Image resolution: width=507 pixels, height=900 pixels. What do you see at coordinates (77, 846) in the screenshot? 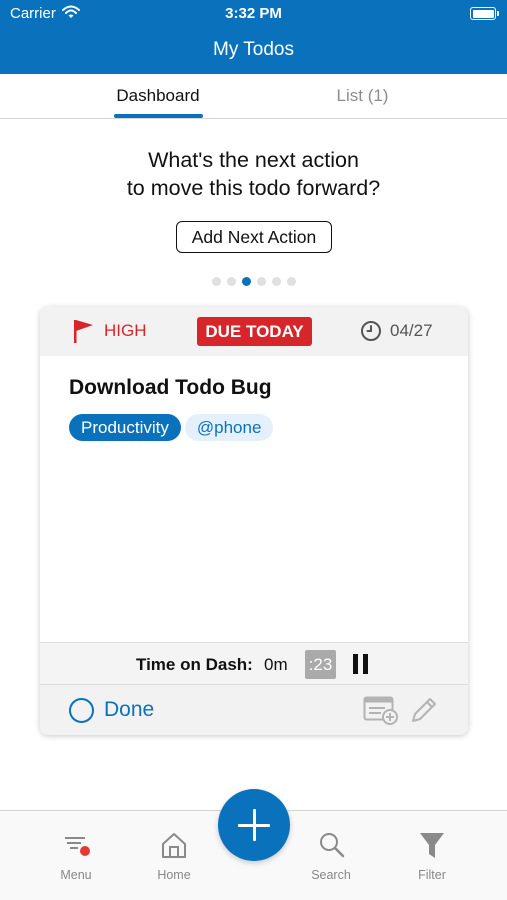
I see `menu-icon` at bounding box center [77, 846].